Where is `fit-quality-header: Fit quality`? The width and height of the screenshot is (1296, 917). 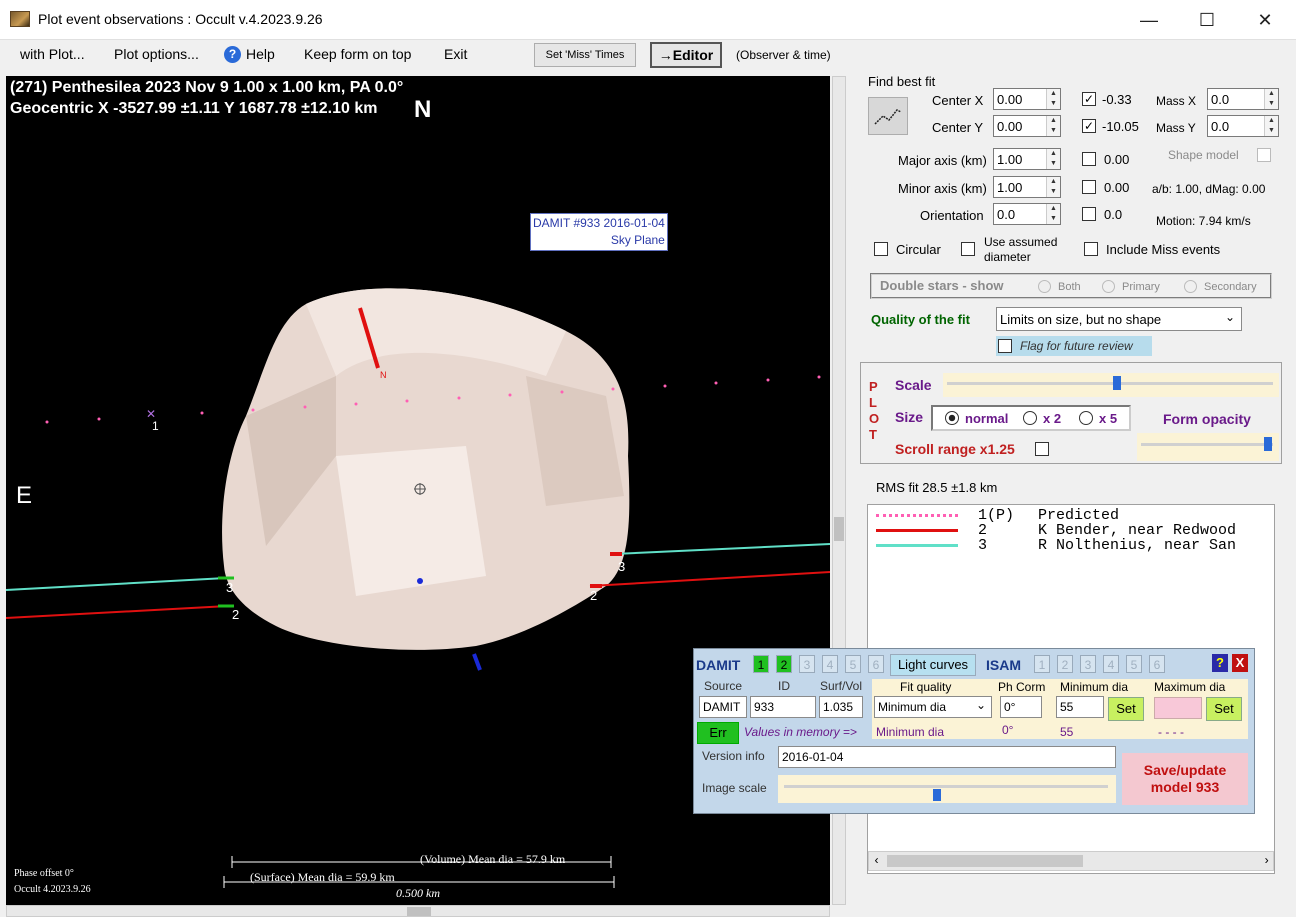 fit-quality-header: Fit quality is located at coordinates (926, 687).